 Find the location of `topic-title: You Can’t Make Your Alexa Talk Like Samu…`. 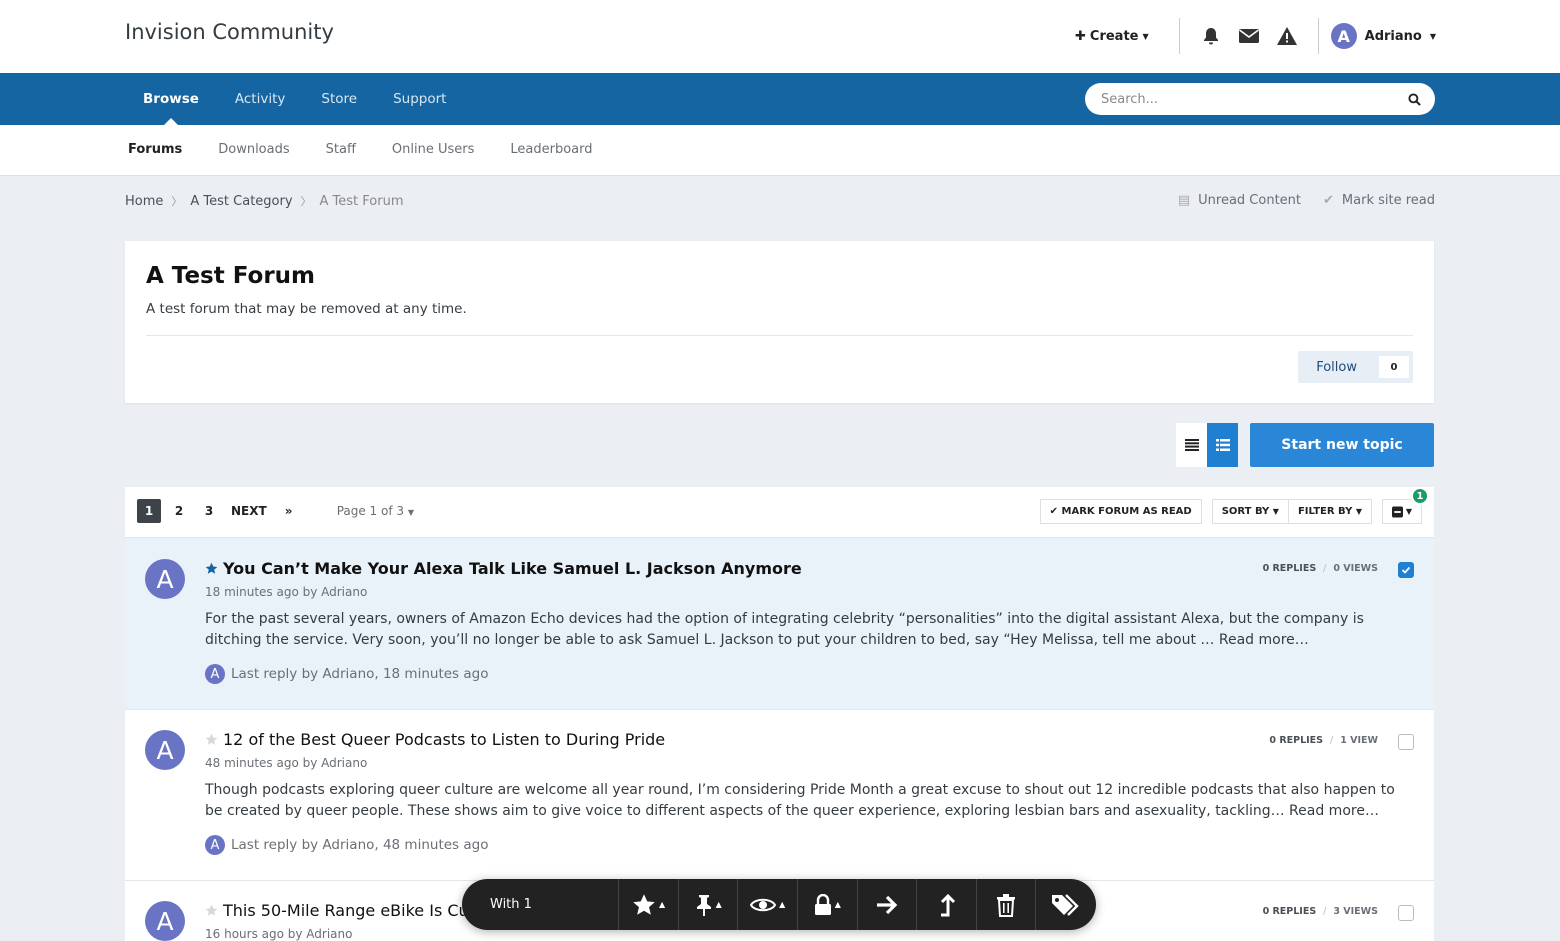

topic-title: You Can’t Make Your Alexa Talk Like Samu… is located at coordinates (512, 568).